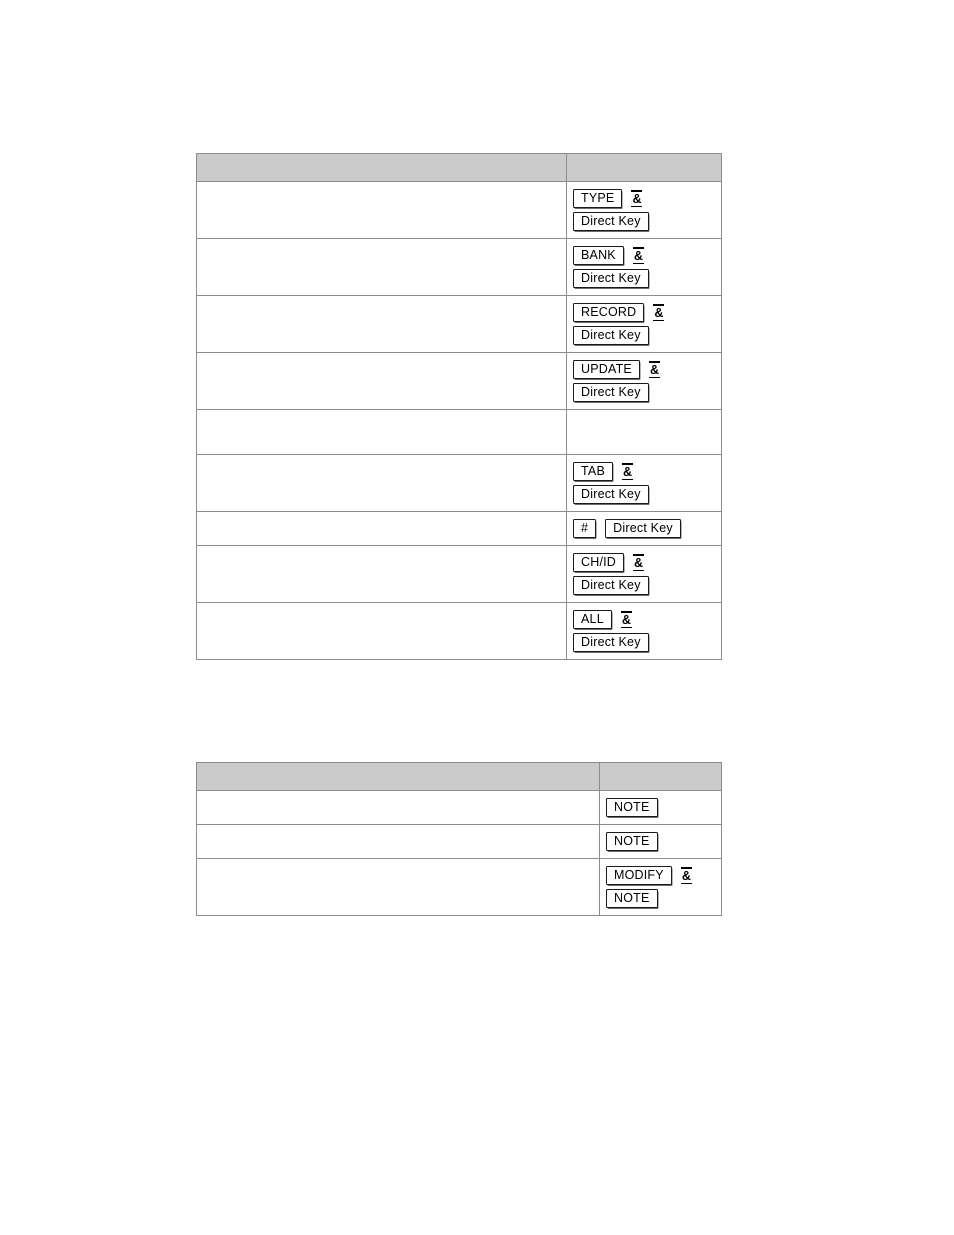 Image resolution: width=954 pixels, height=1235 pixels. What do you see at coordinates (598, 255) in the screenshot?
I see `keycap-bank: BANK` at bounding box center [598, 255].